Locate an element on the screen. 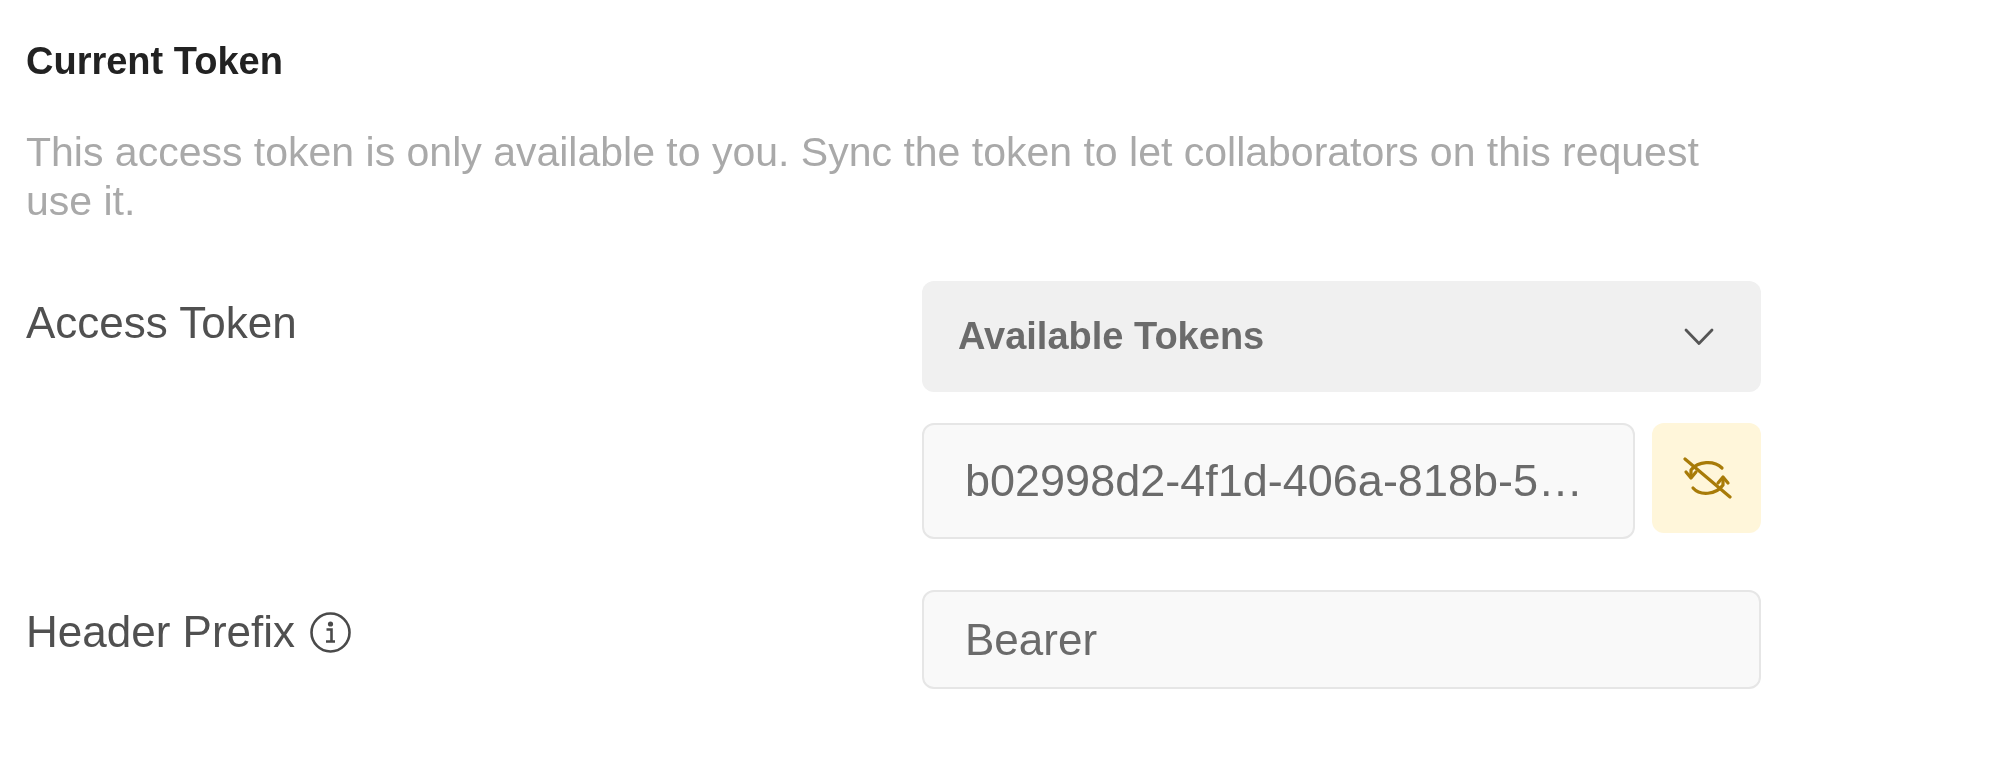 The height and width of the screenshot is (774, 2000). field-label: Header Prefix is located at coordinates (160, 632).